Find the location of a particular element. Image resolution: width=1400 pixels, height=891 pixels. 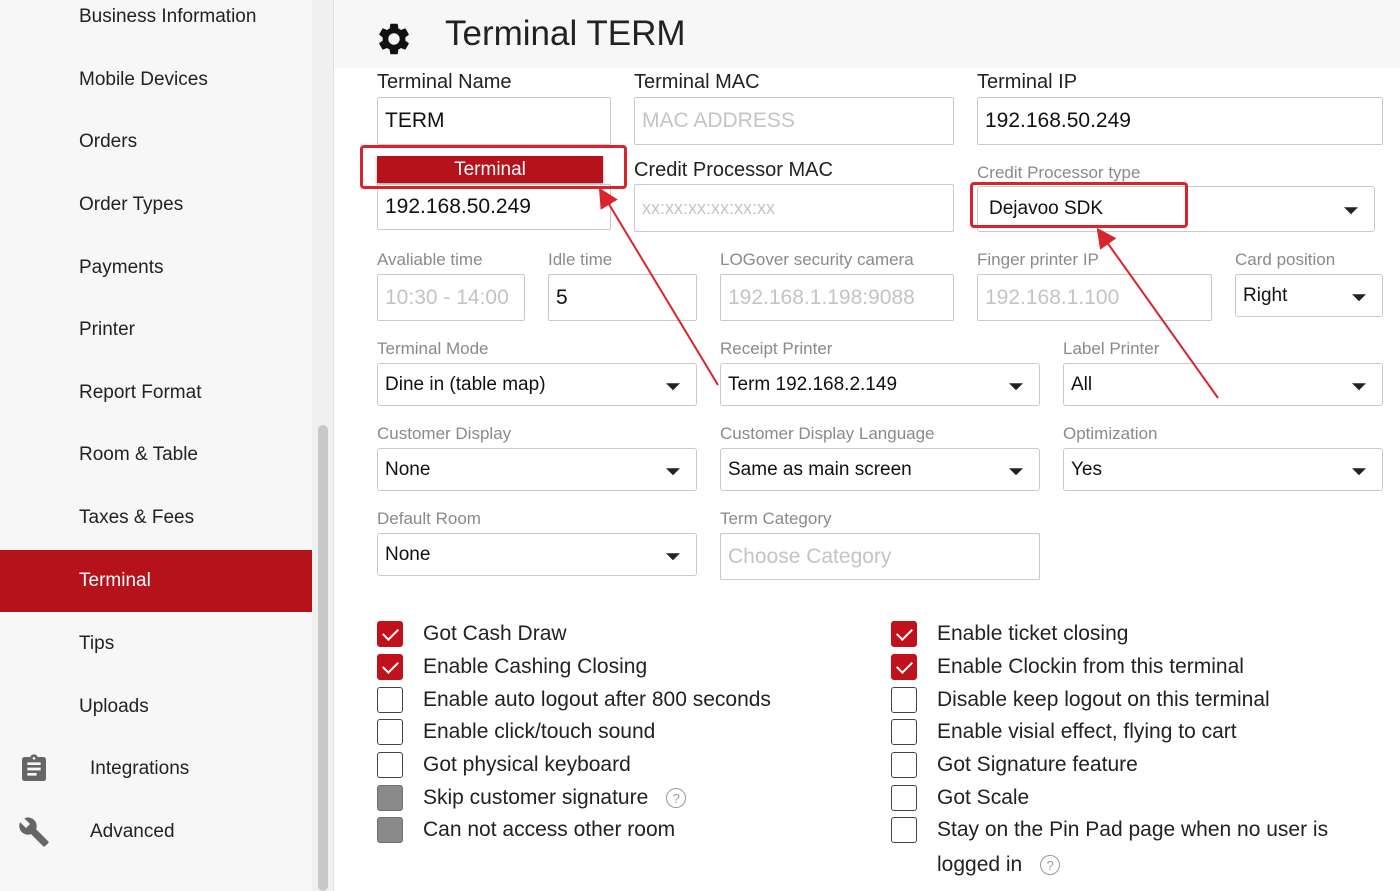

checkbox-enable-clockin: Enable Clockin from this terminal is located at coordinates (1067, 667).